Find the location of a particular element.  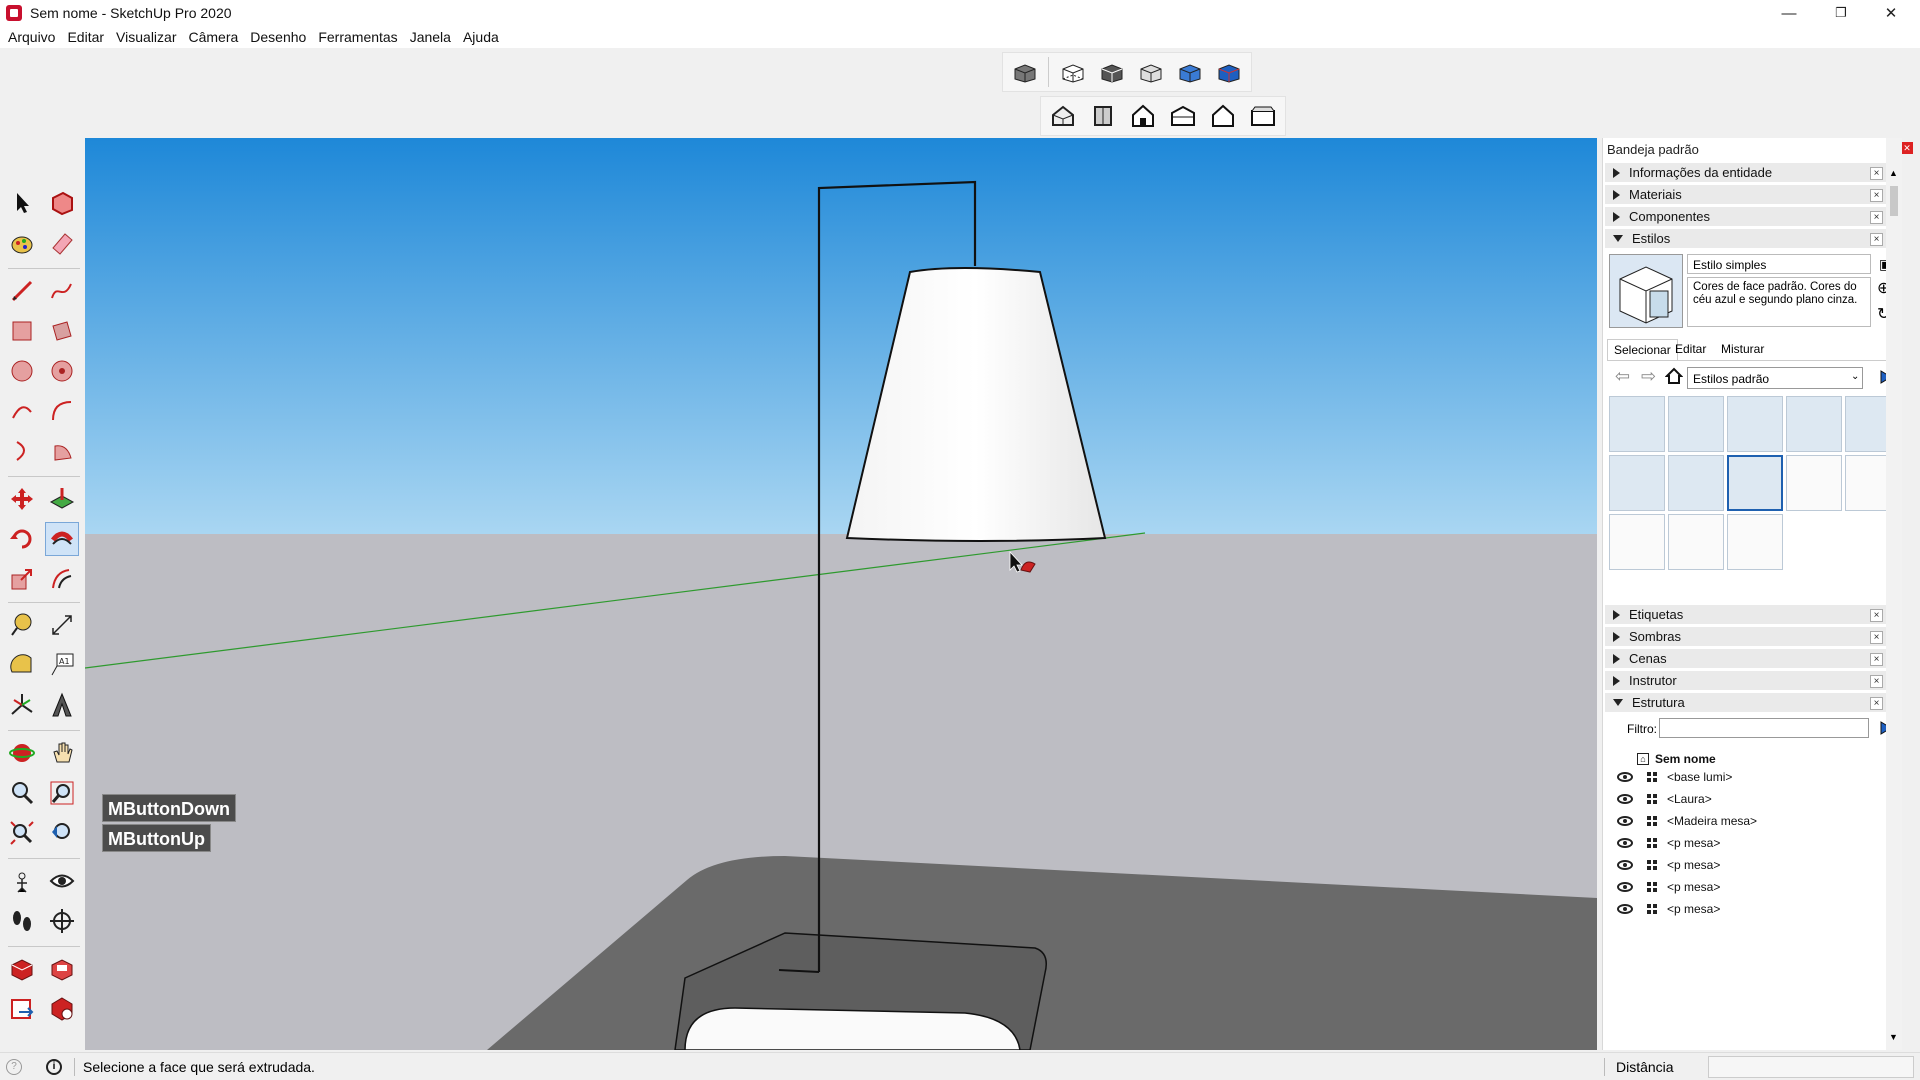

scale-icon is located at coordinates (22, 579).